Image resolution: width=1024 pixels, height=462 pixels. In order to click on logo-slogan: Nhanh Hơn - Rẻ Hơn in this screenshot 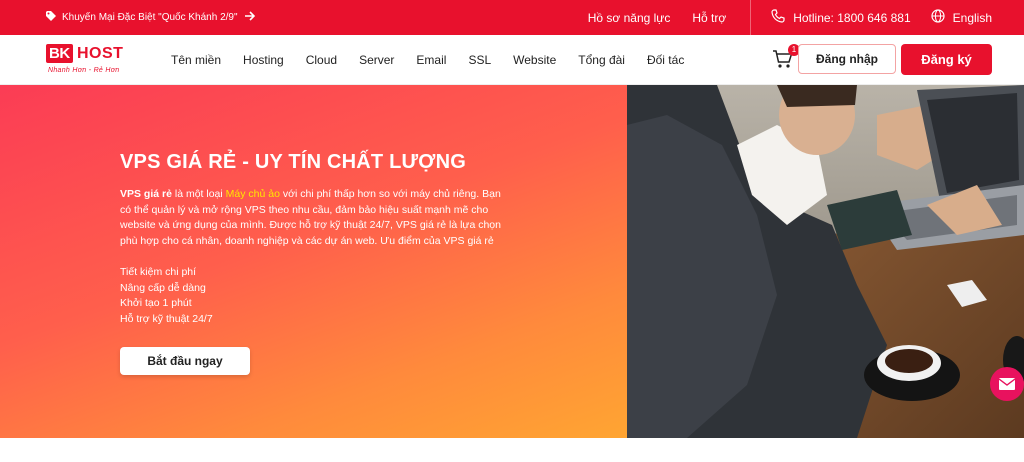, I will do `click(84, 70)`.